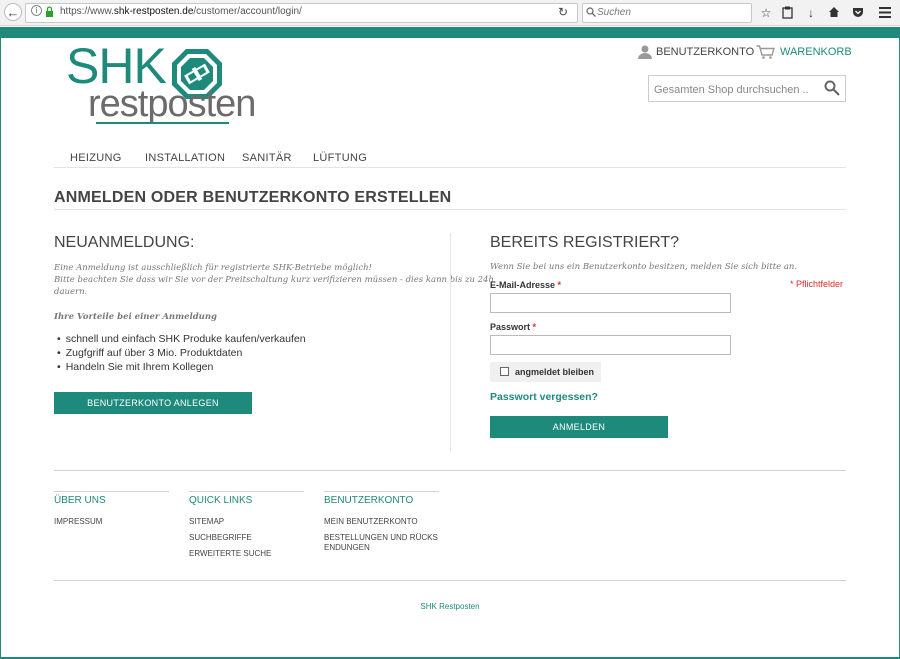  Describe the element at coordinates (135, 367) in the screenshot. I see `benefit-item: Handeln Sie mit Ihrem Kollegen` at that location.